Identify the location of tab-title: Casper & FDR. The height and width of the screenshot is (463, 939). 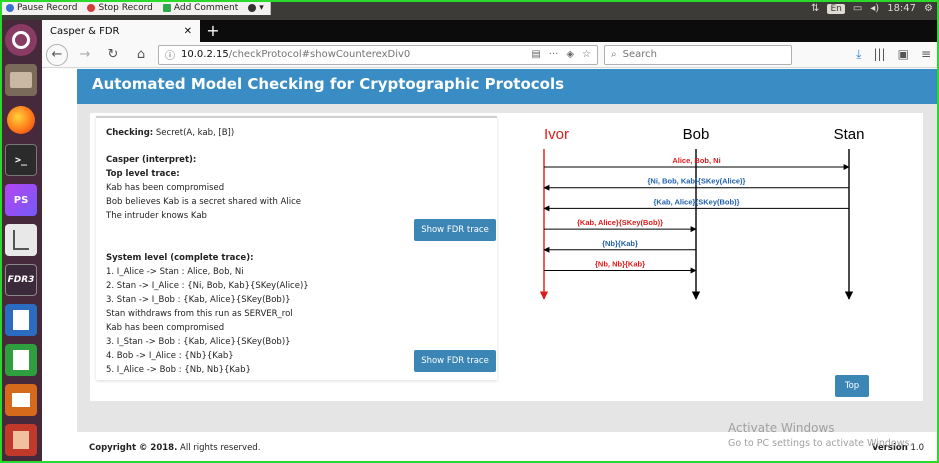
(85, 31).